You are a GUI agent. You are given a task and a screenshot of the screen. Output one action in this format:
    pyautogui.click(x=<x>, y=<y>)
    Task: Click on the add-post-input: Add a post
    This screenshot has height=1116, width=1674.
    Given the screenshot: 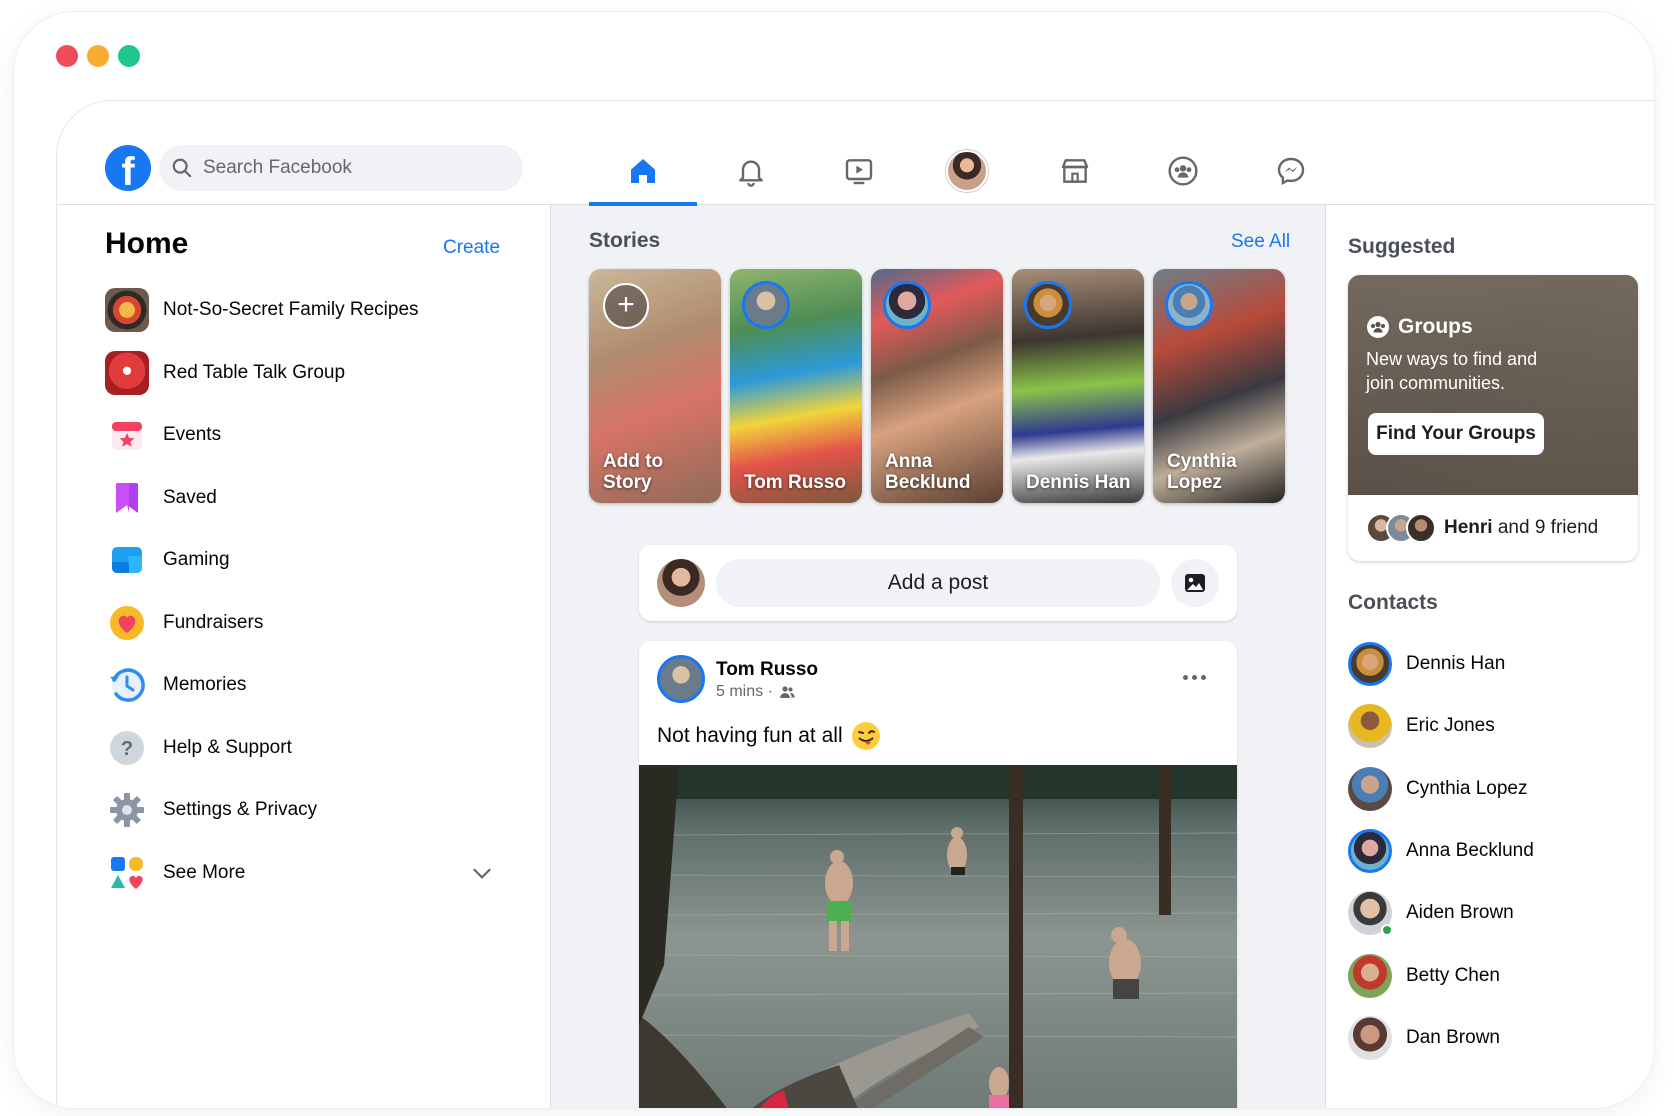 What is the action you would take?
    pyautogui.click(x=938, y=583)
    